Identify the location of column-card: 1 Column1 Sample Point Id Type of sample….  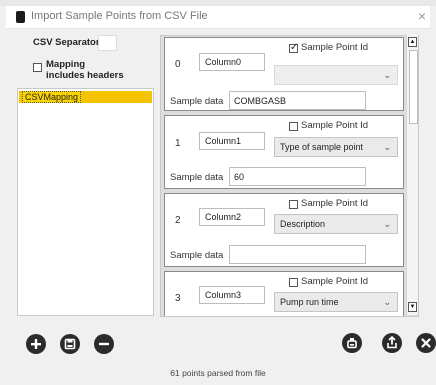
(284, 152).